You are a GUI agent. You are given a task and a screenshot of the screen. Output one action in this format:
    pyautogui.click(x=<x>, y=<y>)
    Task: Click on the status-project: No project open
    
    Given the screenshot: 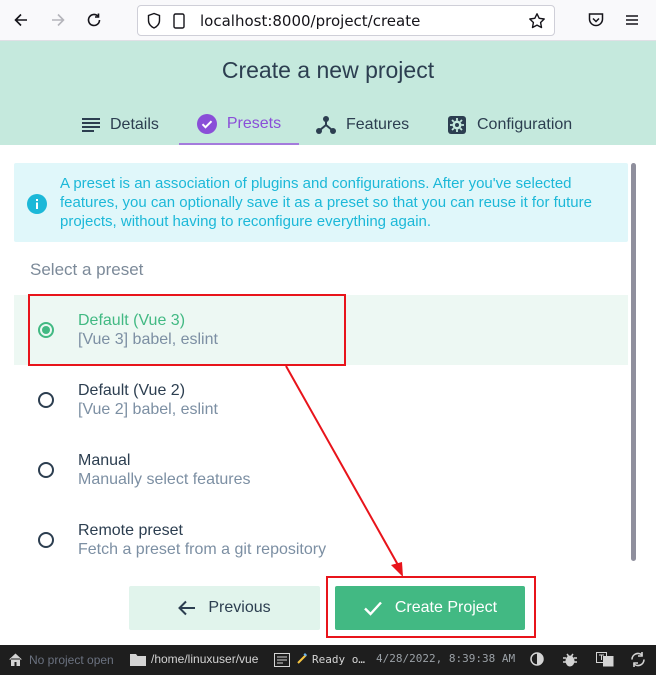 What is the action you would take?
    pyautogui.click(x=61, y=659)
    